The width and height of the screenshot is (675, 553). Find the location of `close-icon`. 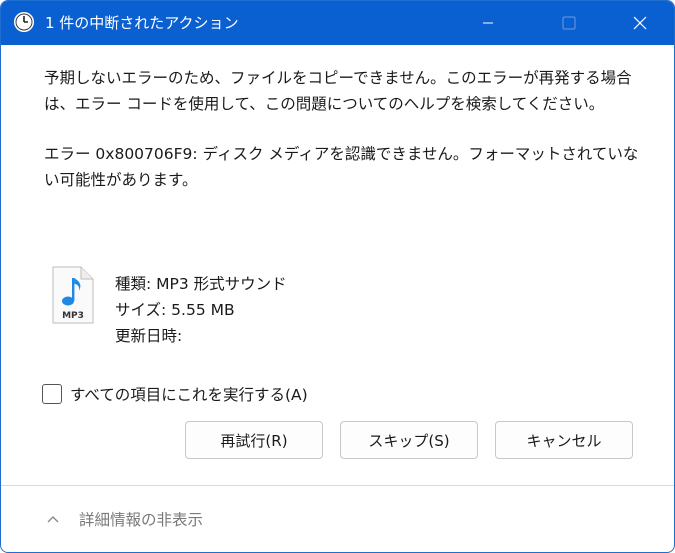

close-icon is located at coordinates (640, 23).